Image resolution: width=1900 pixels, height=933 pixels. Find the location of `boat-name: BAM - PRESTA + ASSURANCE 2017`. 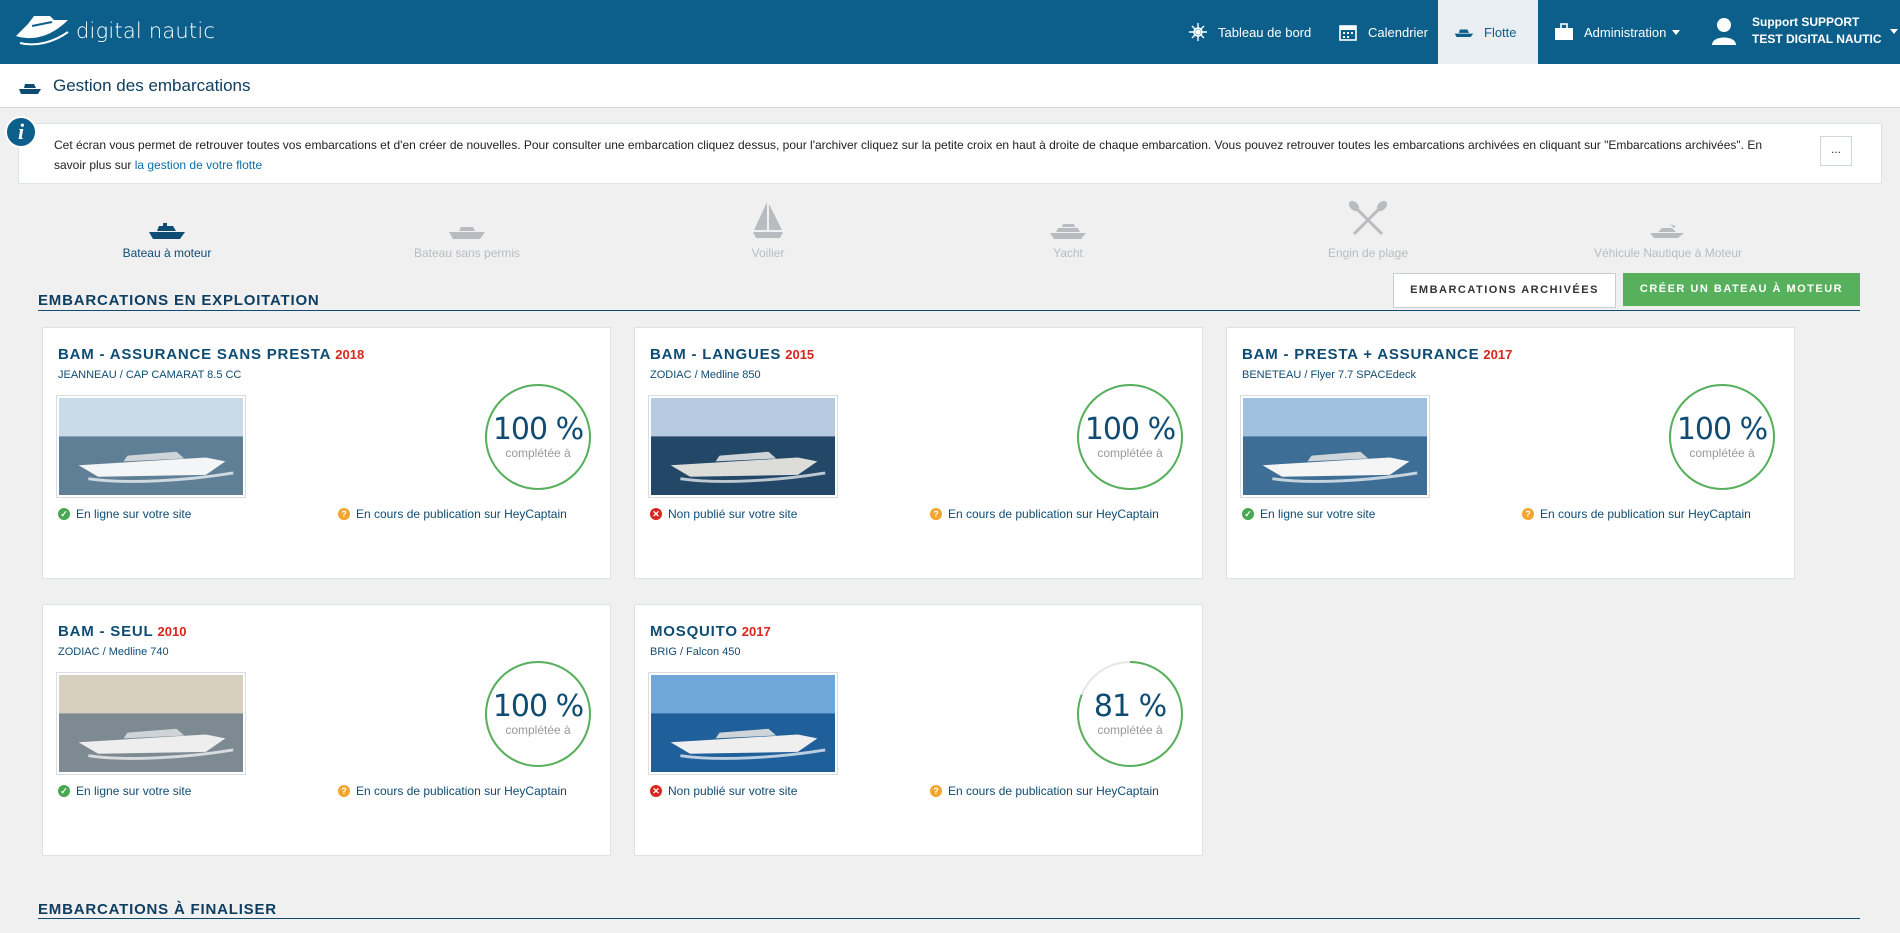

boat-name: BAM - PRESTA + ASSURANCE 2017 is located at coordinates (1377, 354).